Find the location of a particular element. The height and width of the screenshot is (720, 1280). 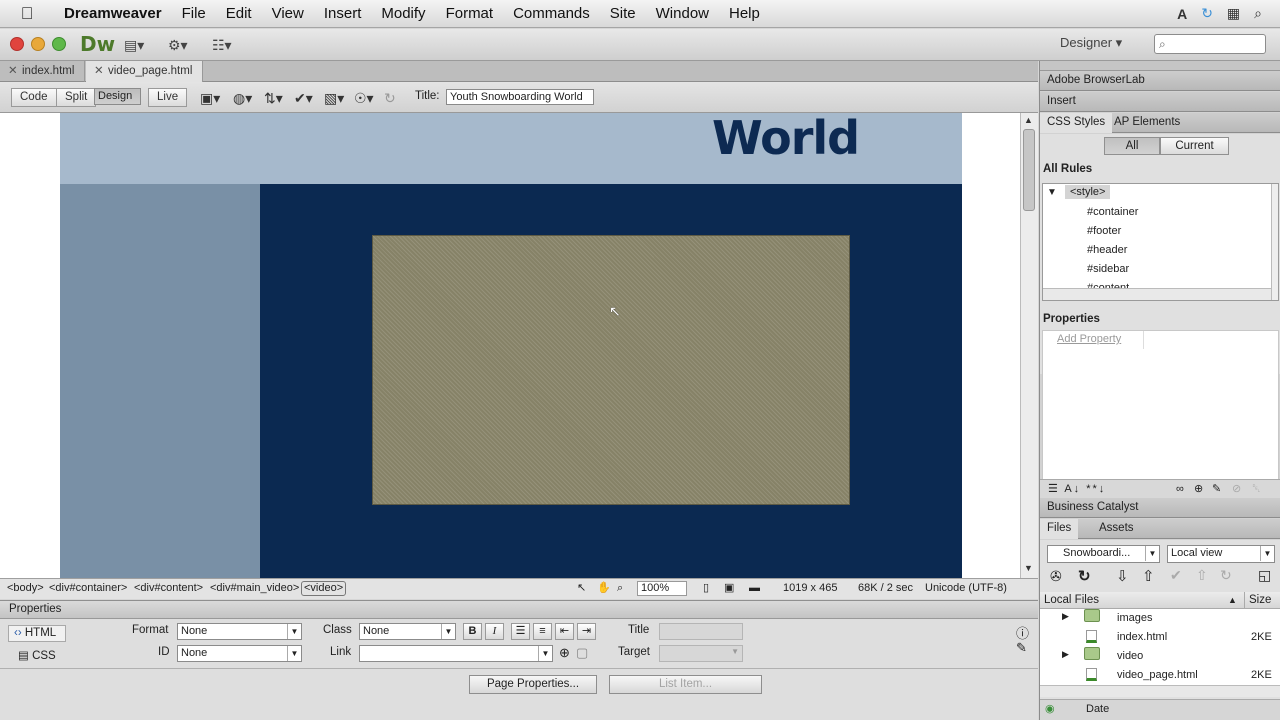

insert-panel-header: Insert is located at coordinates (1160, 102).